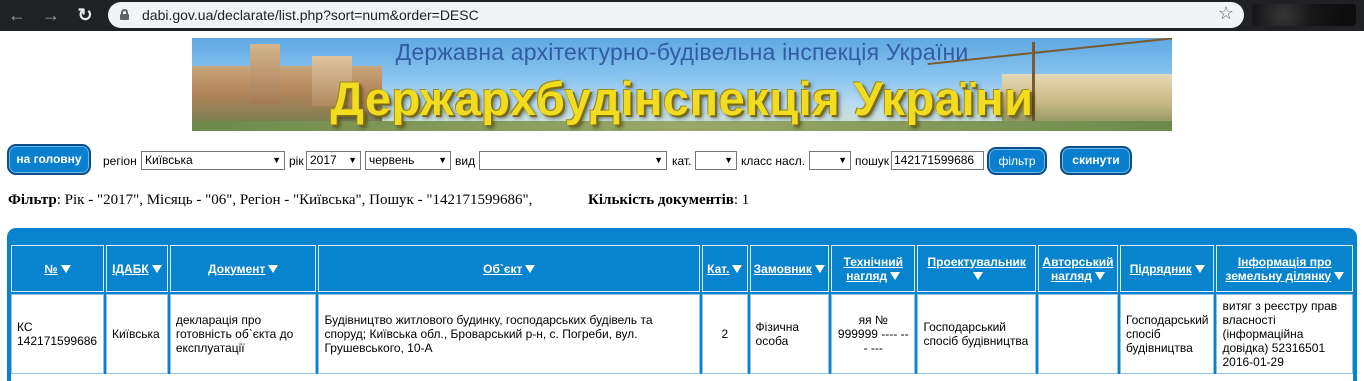 Image resolution: width=1364 pixels, height=381 pixels. What do you see at coordinates (296, 161) in the screenshot?
I see `year-label: рік` at bounding box center [296, 161].